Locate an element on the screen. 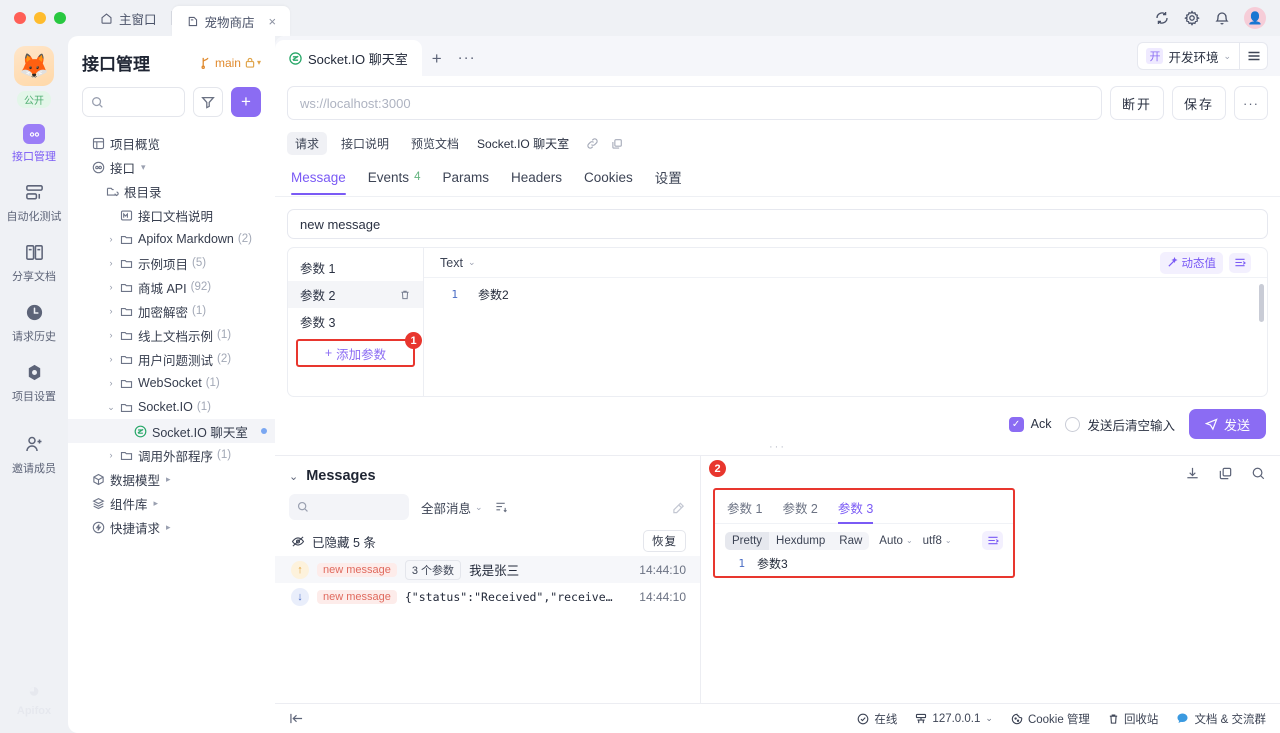 The height and width of the screenshot is (733, 1280). view-mode-hexdump: Hexdump is located at coordinates (800, 541).